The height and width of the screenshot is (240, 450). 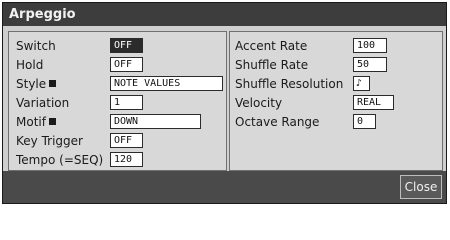 I want to click on accent-rate-label: Accent Rate, so click(x=271, y=46).